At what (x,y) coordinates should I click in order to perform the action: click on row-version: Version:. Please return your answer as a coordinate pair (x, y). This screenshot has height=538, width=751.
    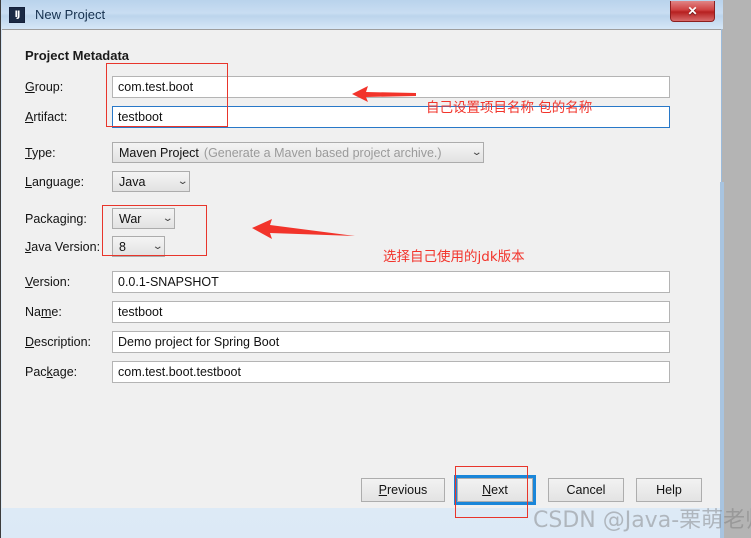
    Looking at the image, I should click on (361, 282).